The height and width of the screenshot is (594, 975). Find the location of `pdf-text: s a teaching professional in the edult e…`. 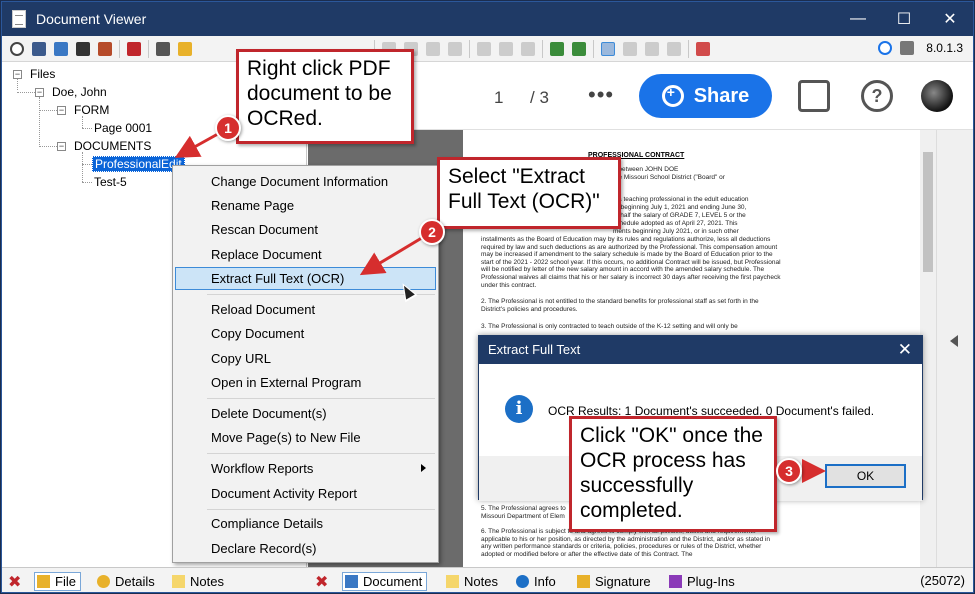

pdf-text: s a teaching professional in the edult e… is located at coordinates (681, 199).